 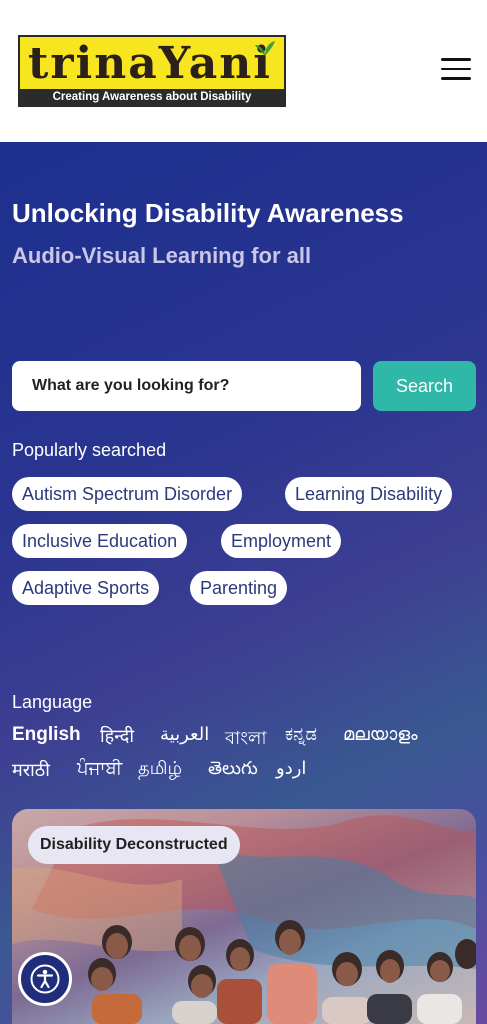 I want to click on chip-parenting: Parenting, so click(x=239, y=588).